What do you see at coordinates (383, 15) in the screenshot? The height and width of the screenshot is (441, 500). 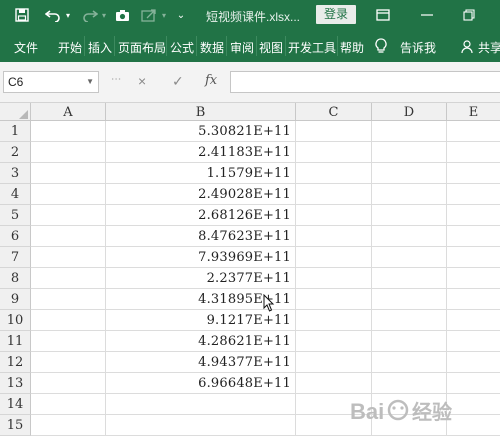 I see `ribbon-display-options-icon` at bounding box center [383, 15].